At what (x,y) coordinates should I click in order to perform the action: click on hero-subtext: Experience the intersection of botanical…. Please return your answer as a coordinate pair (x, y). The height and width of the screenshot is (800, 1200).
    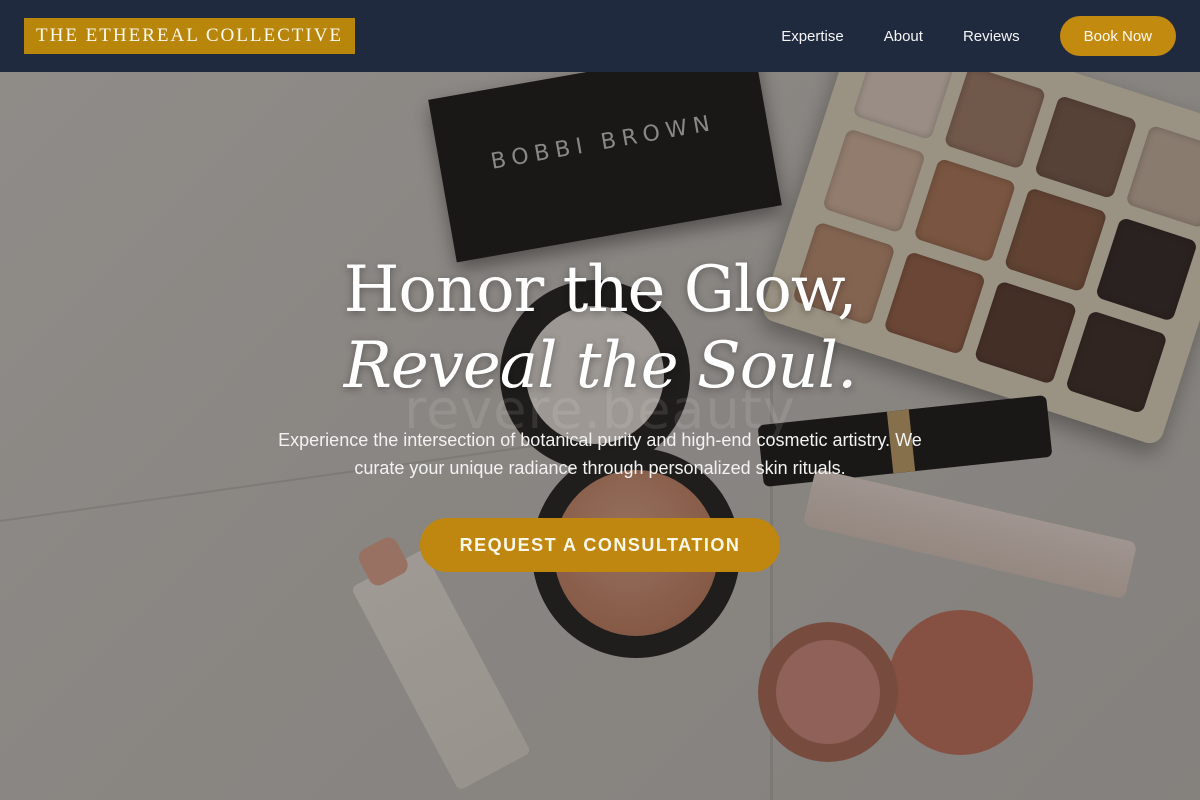
    Looking at the image, I should click on (600, 454).